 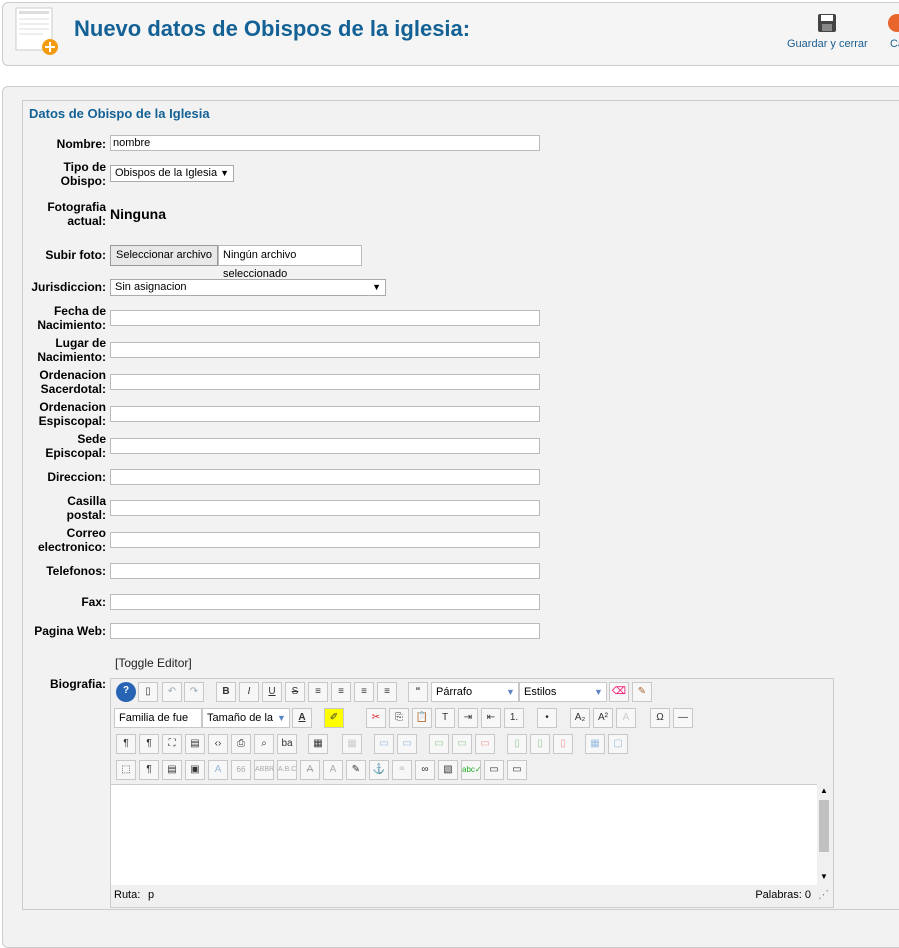 What do you see at coordinates (226, 692) in the screenshot?
I see `bold-icon: B` at bounding box center [226, 692].